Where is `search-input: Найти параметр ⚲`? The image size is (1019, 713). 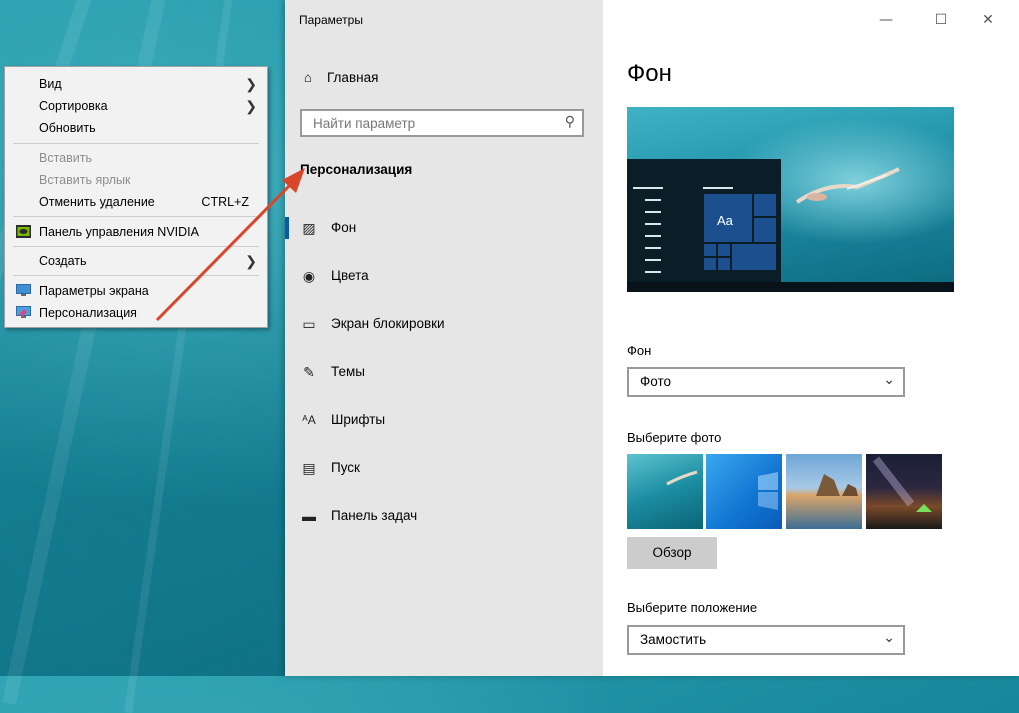
search-input: Найти параметр ⚲ is located at coordinates (442, 123).